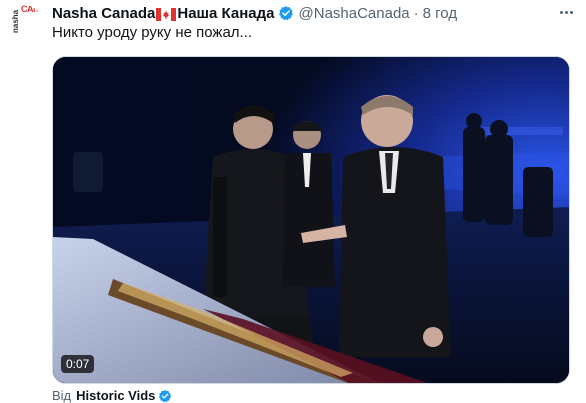 Image resolution: width=586 pixels, height=403 pixels. What do you see at coordinates (78, 364) in the screenshot?
I see `video-duration-badge: 0:07` at bounding box center [78, 364].